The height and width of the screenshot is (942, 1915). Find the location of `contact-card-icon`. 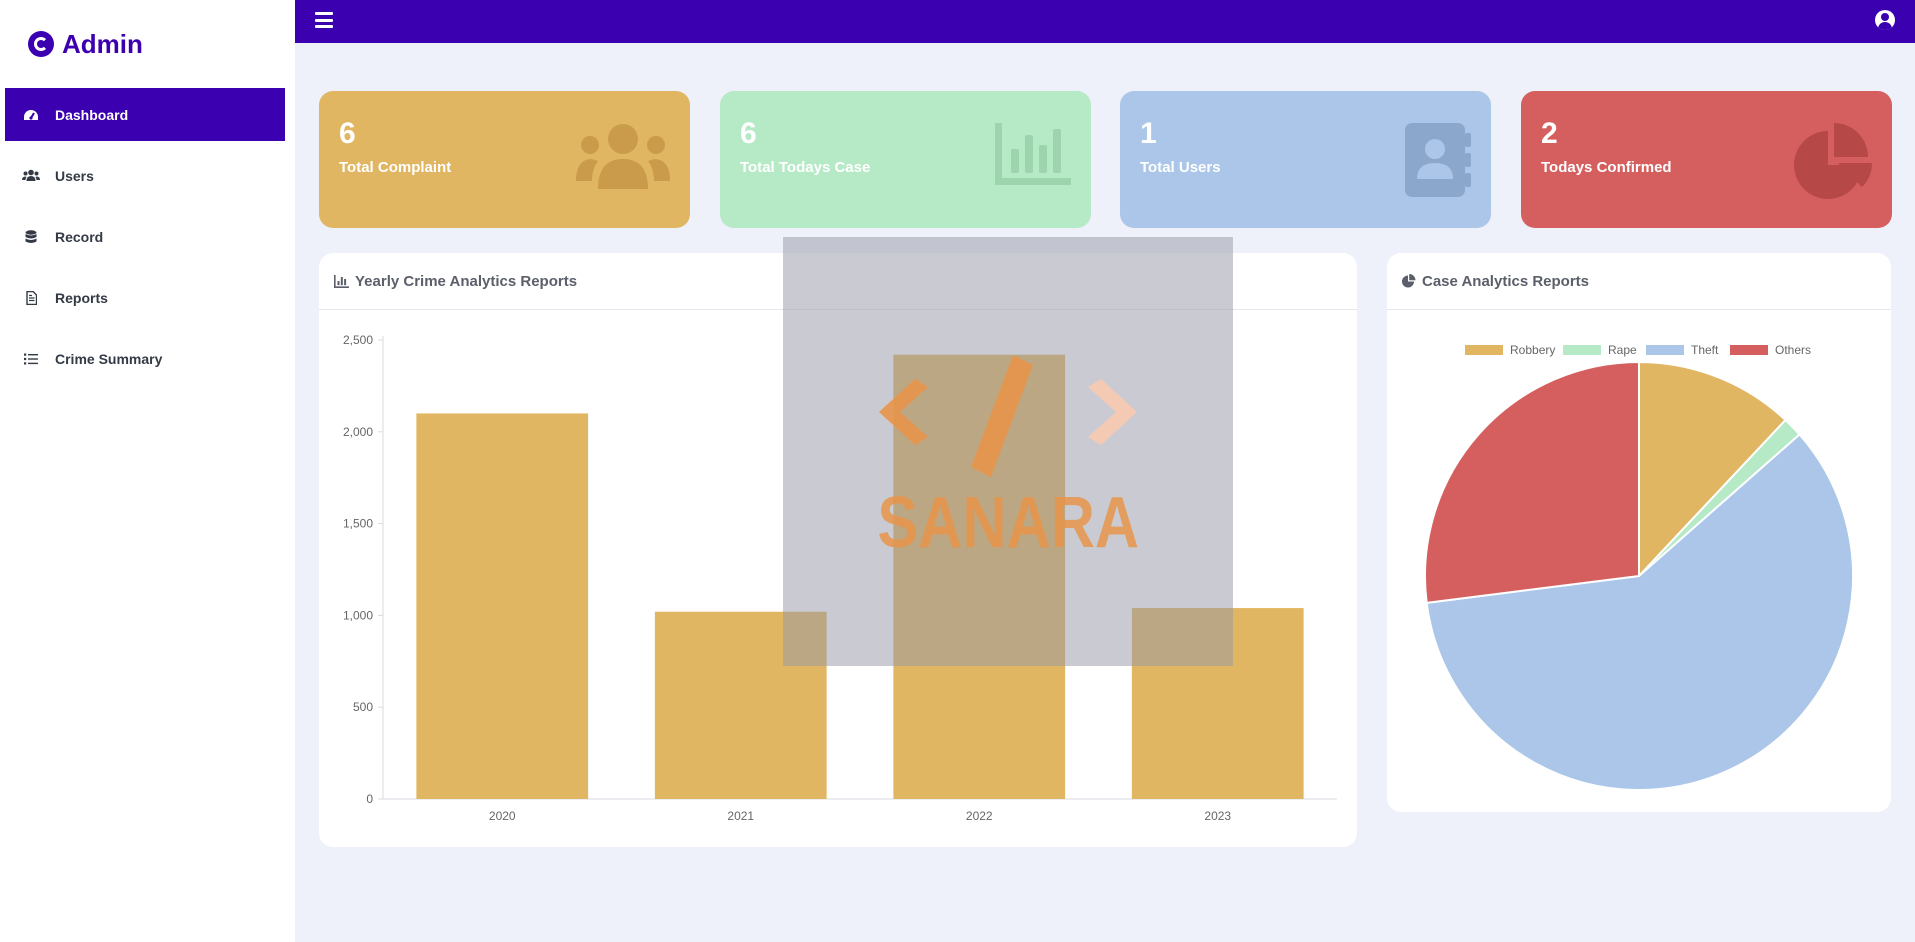

contact-card-icon is located at coordinates (1438, 162).